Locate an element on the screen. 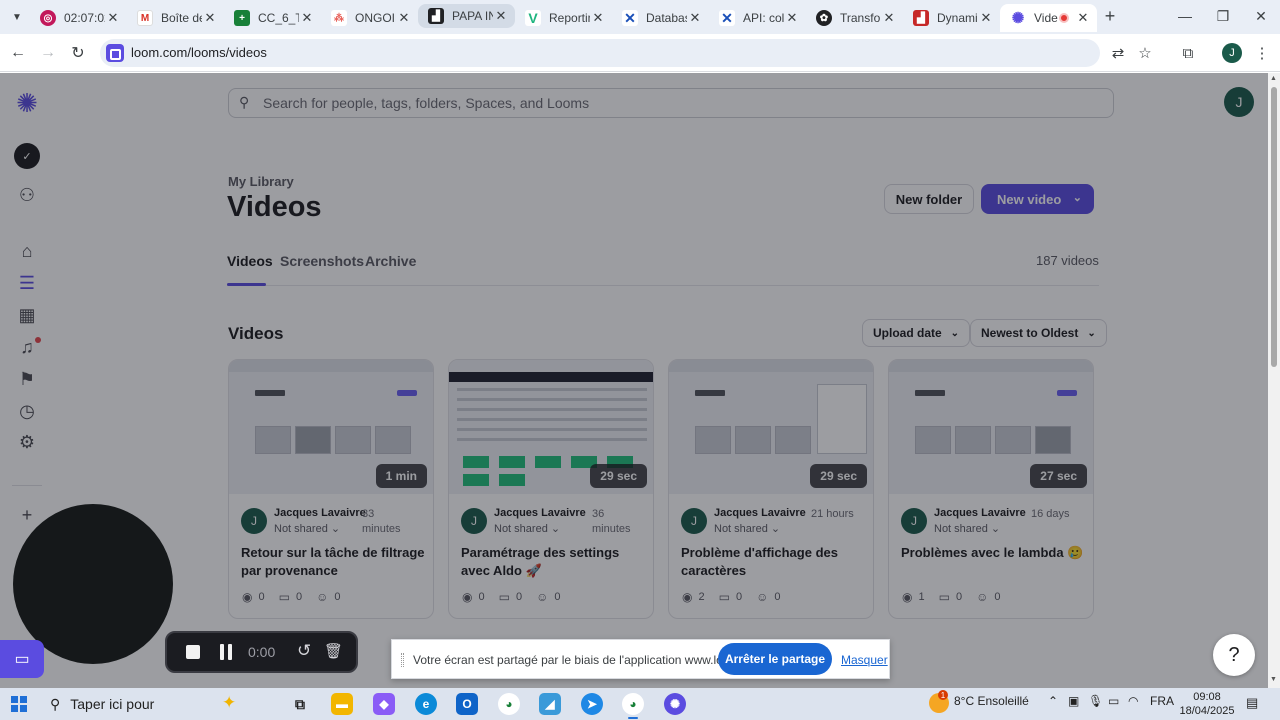 This screenshot has height=720, width=1280. video-thumbnail: 27 sec is located at coordinates (991, 427).